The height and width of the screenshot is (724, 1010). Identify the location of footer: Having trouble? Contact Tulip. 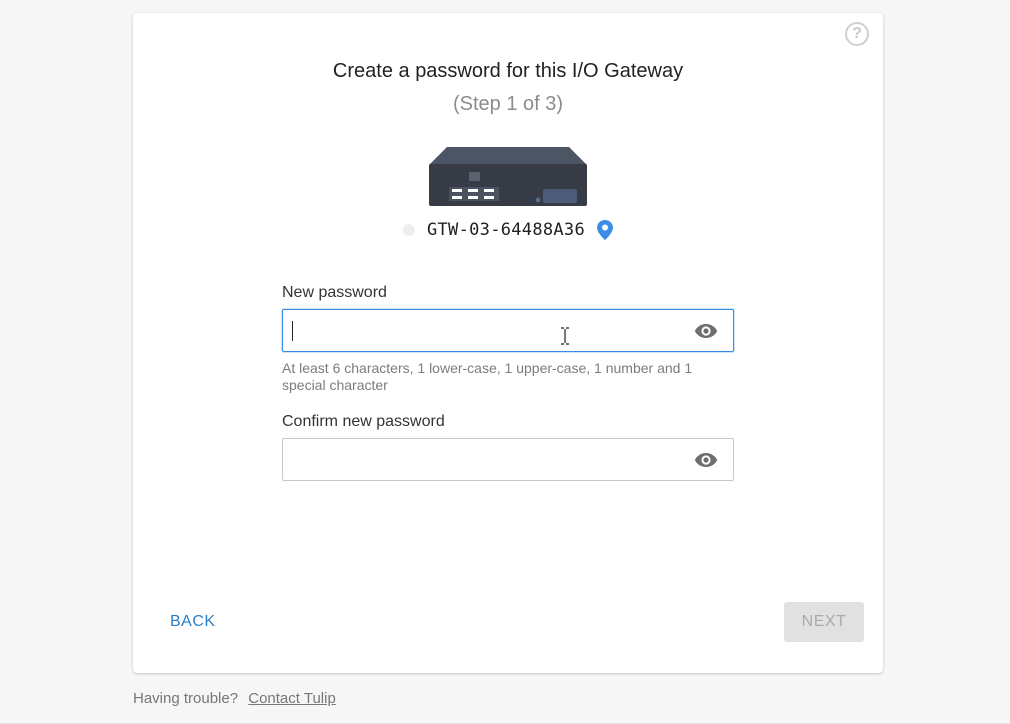
(234, 698).